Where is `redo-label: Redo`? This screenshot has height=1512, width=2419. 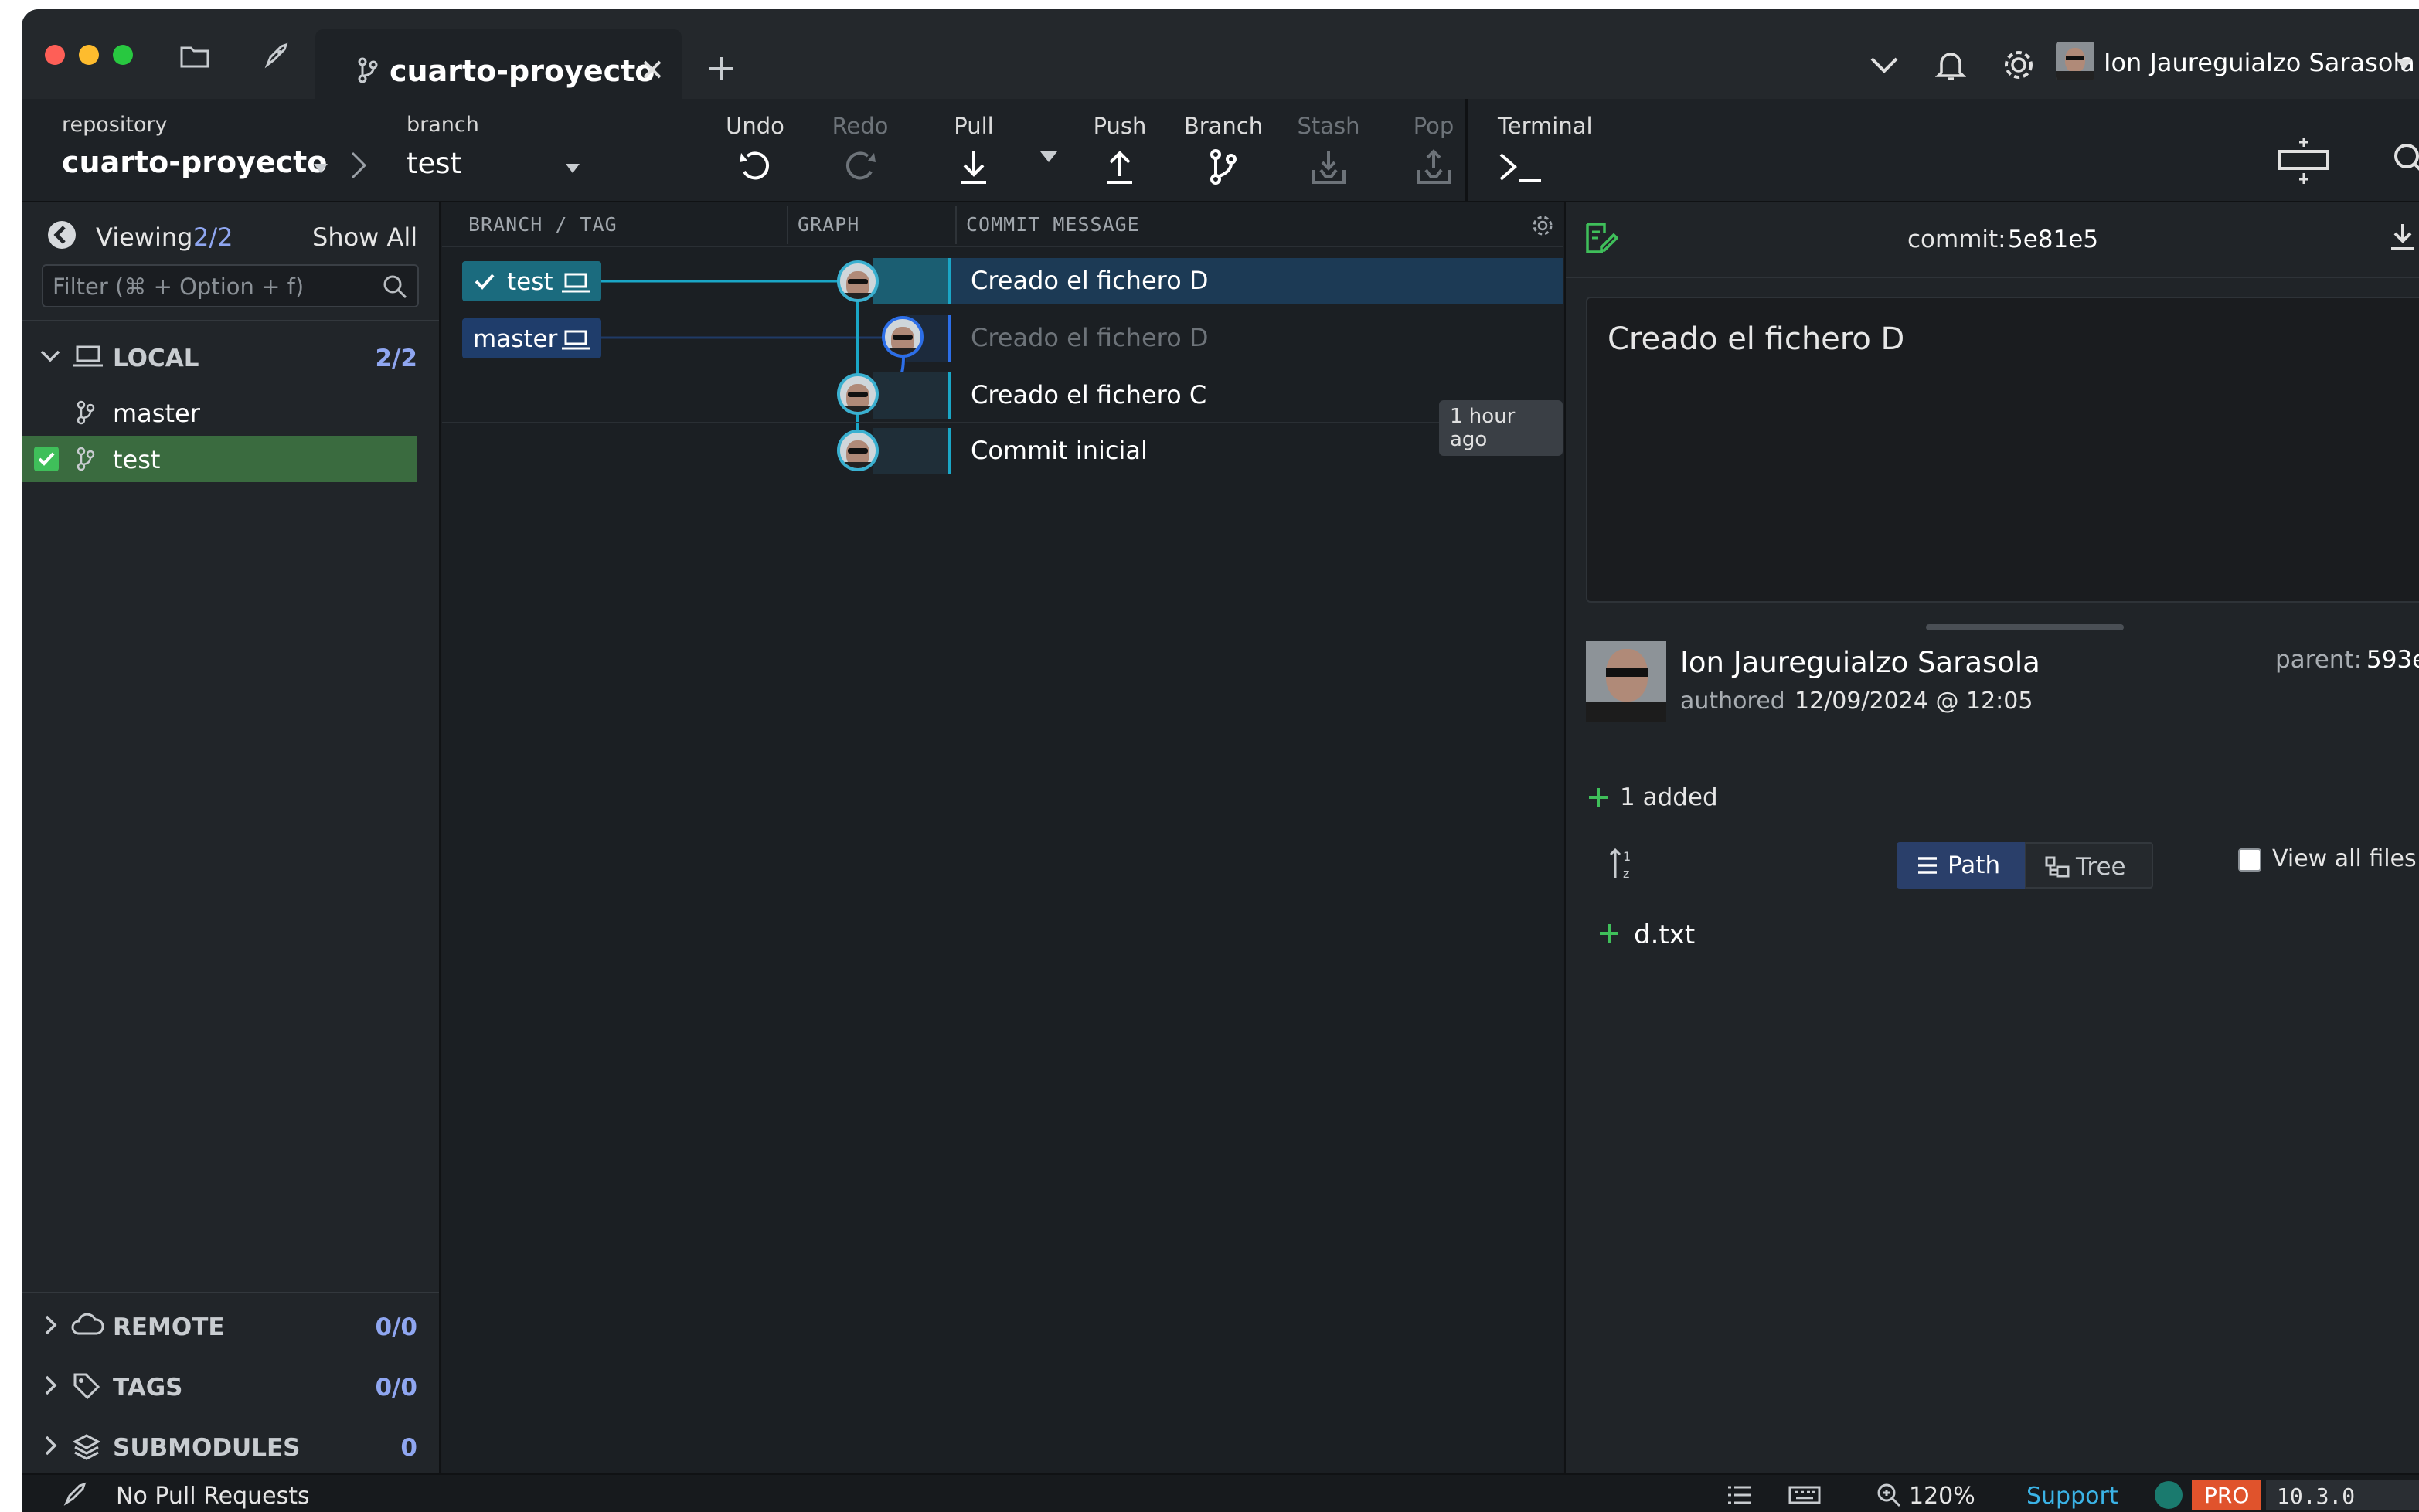
redo-label: Redo is located at coordinates (860, 126).